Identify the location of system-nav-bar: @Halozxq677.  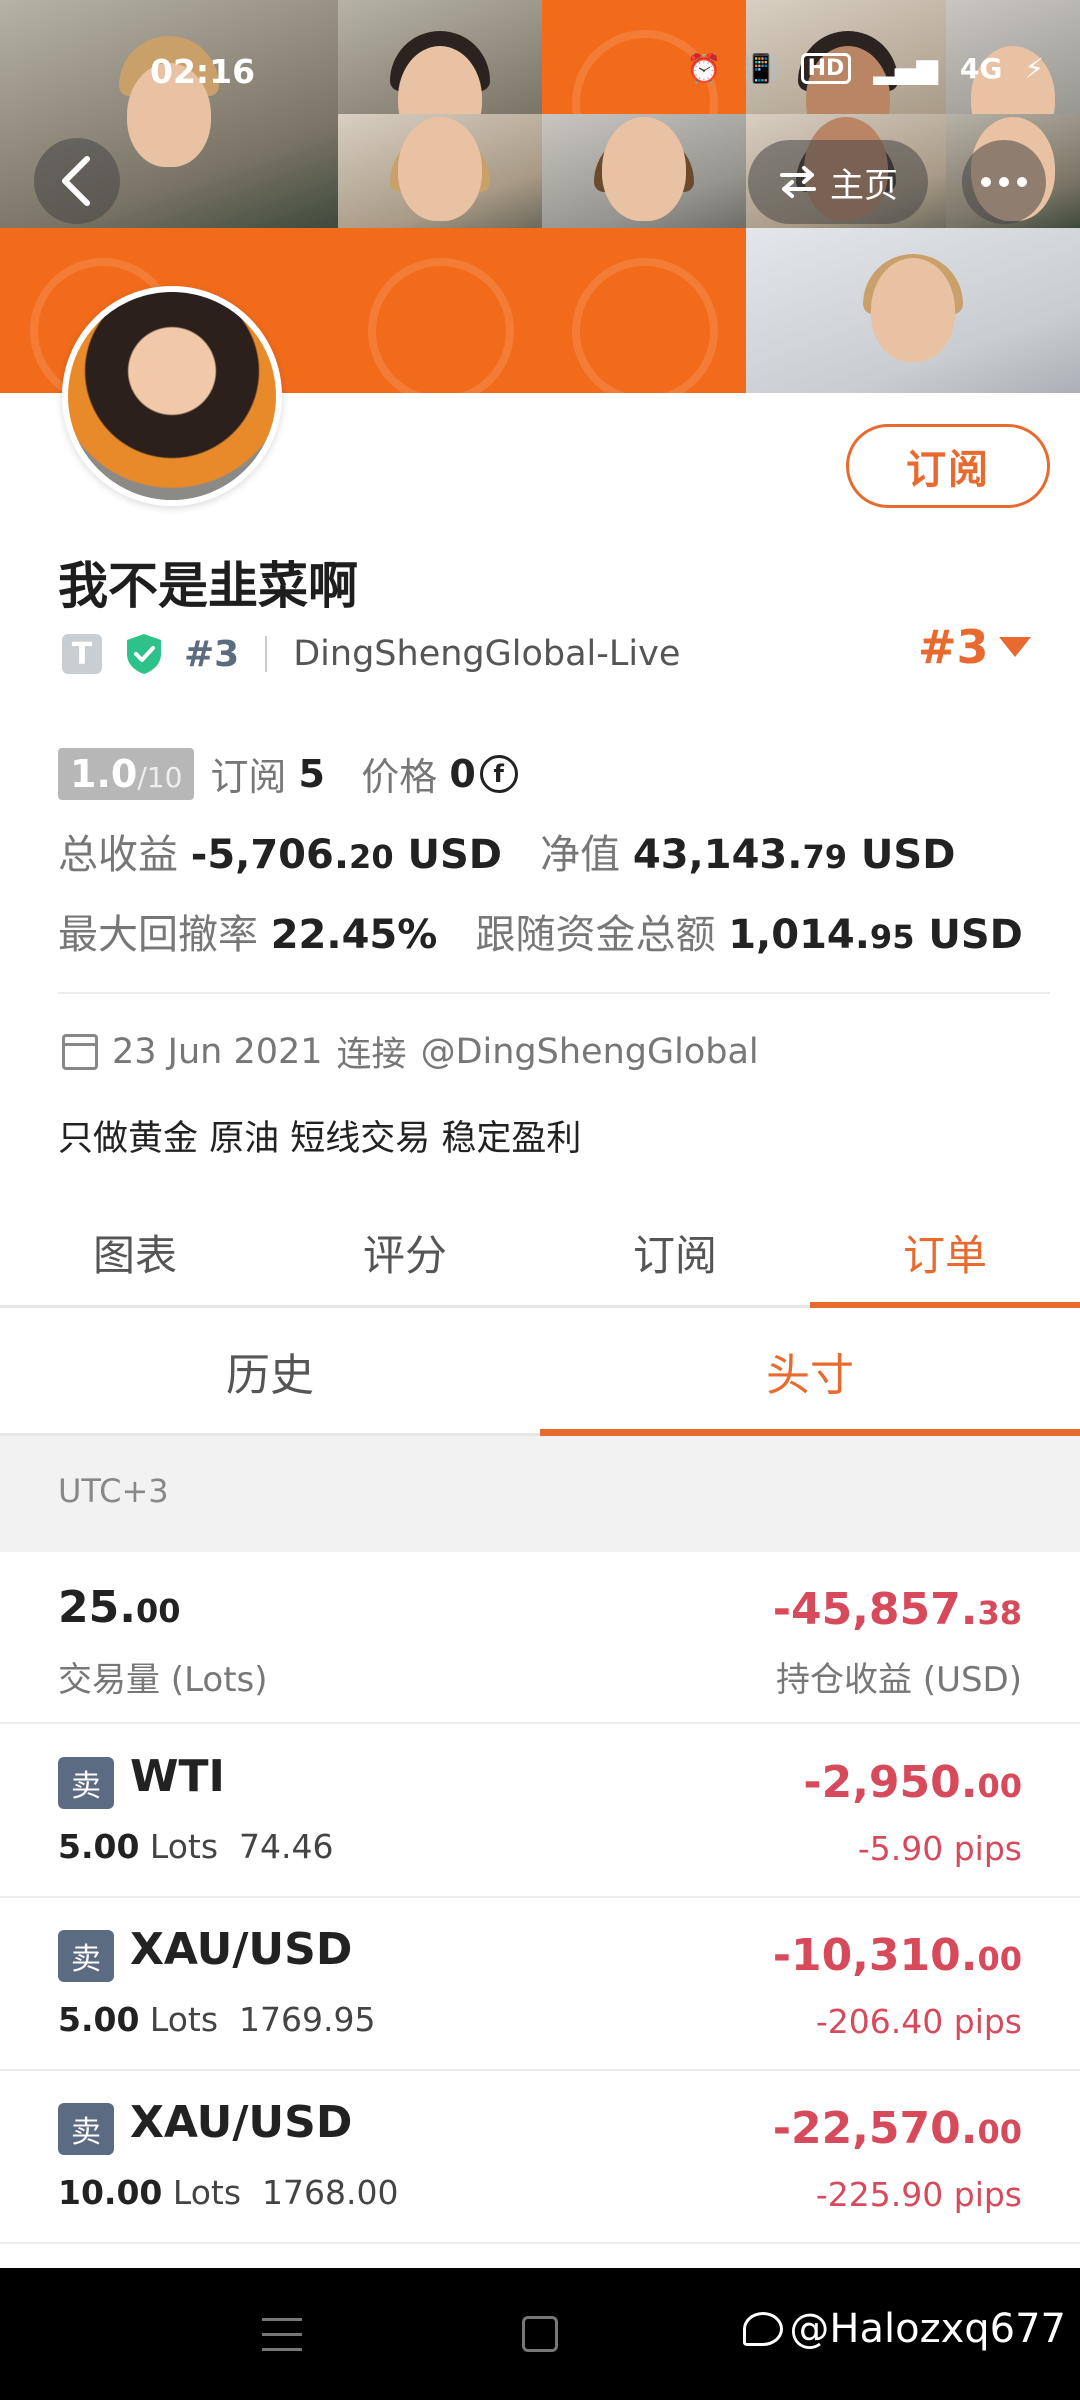
(540, 2334).